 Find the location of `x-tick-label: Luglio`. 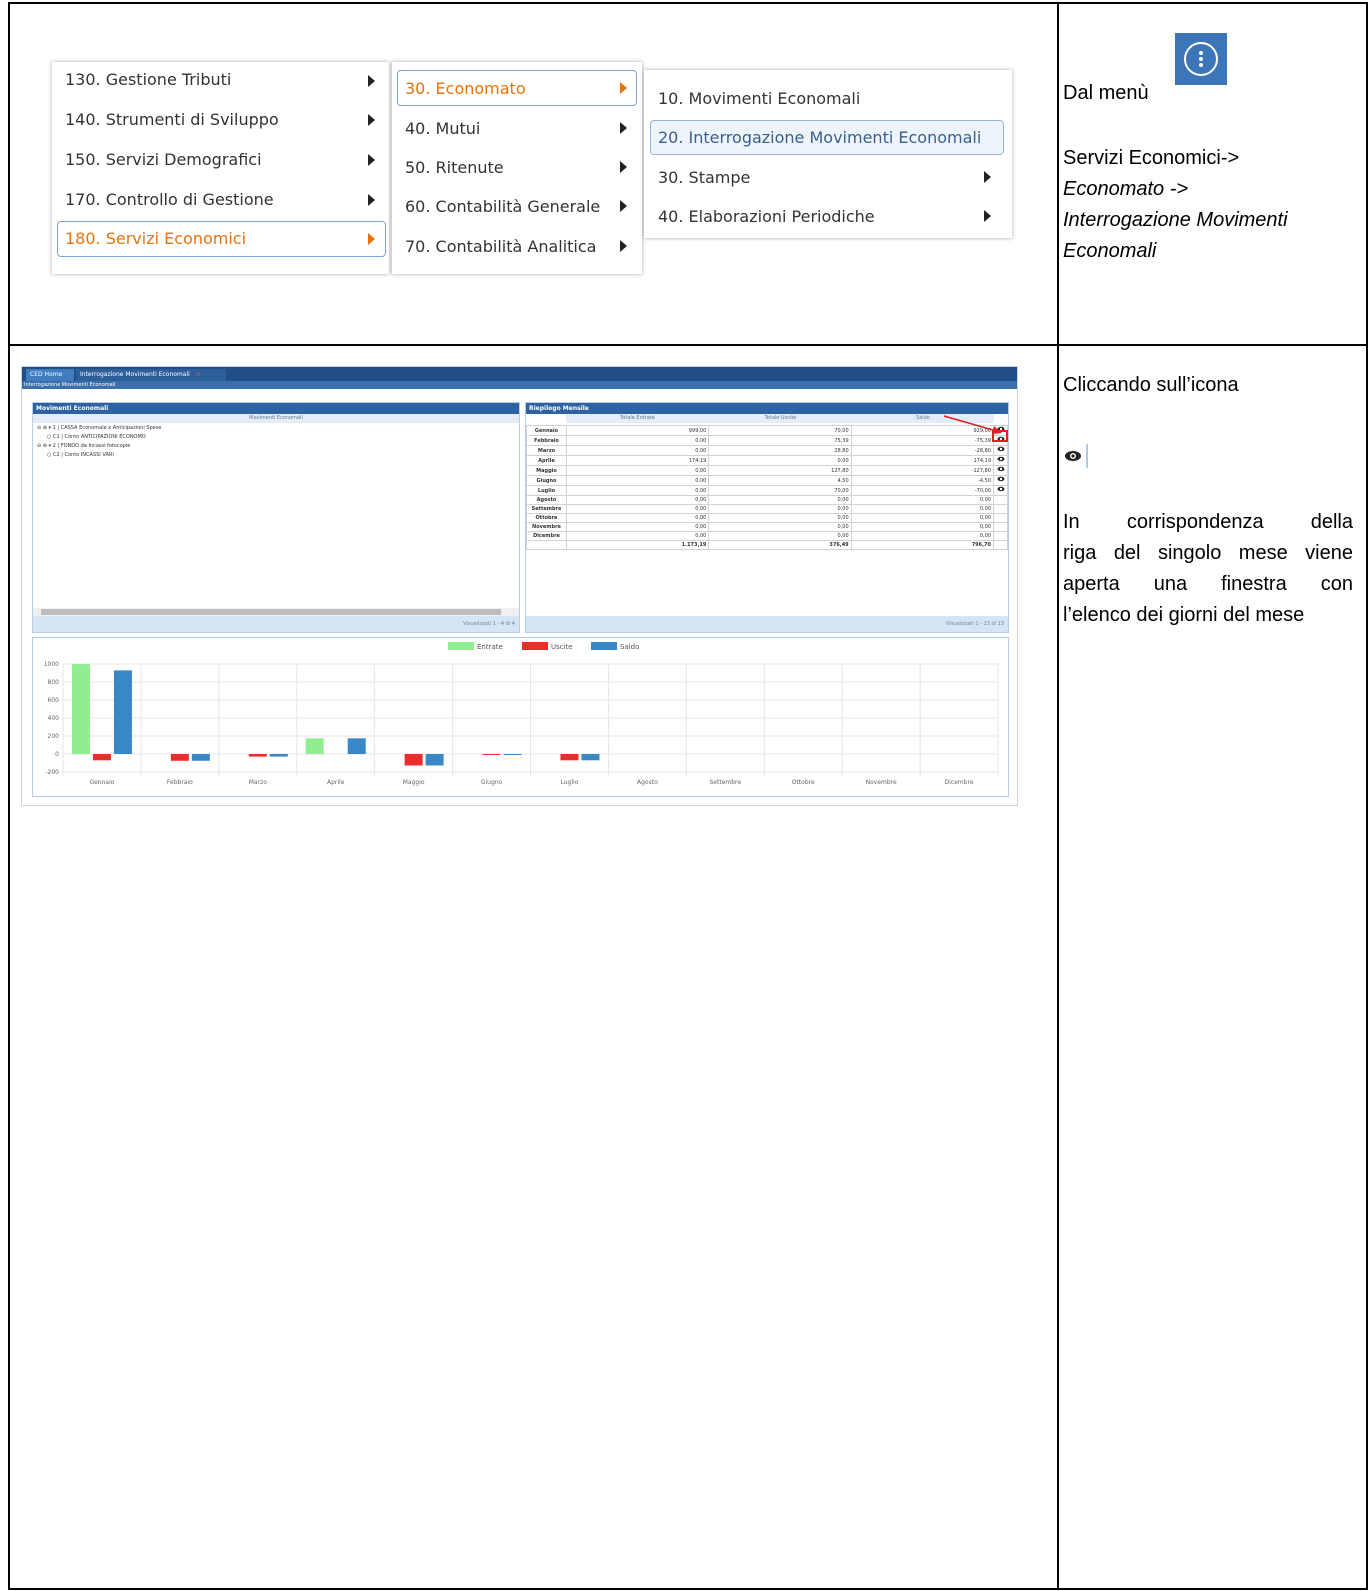

x-tick-label: Luglio is located at coordinates (570, 782).